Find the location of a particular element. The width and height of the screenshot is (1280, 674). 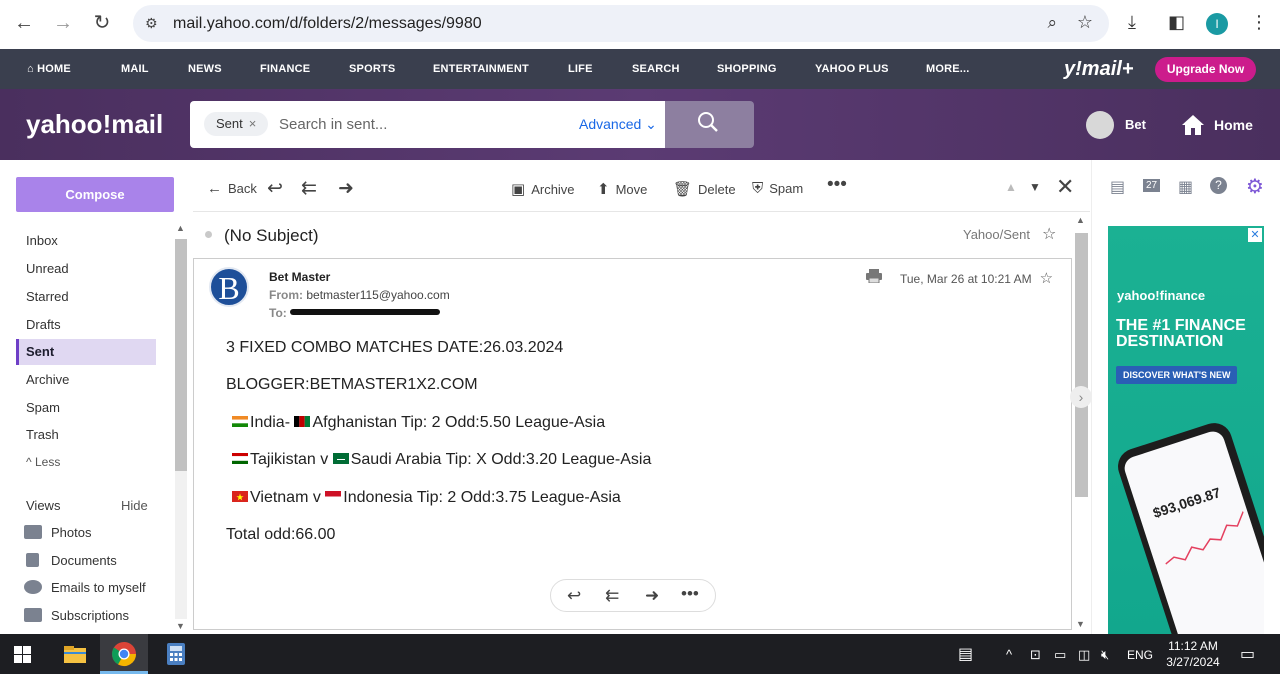

contacts-icon: ▤ is located at coordinates (1117, 187).